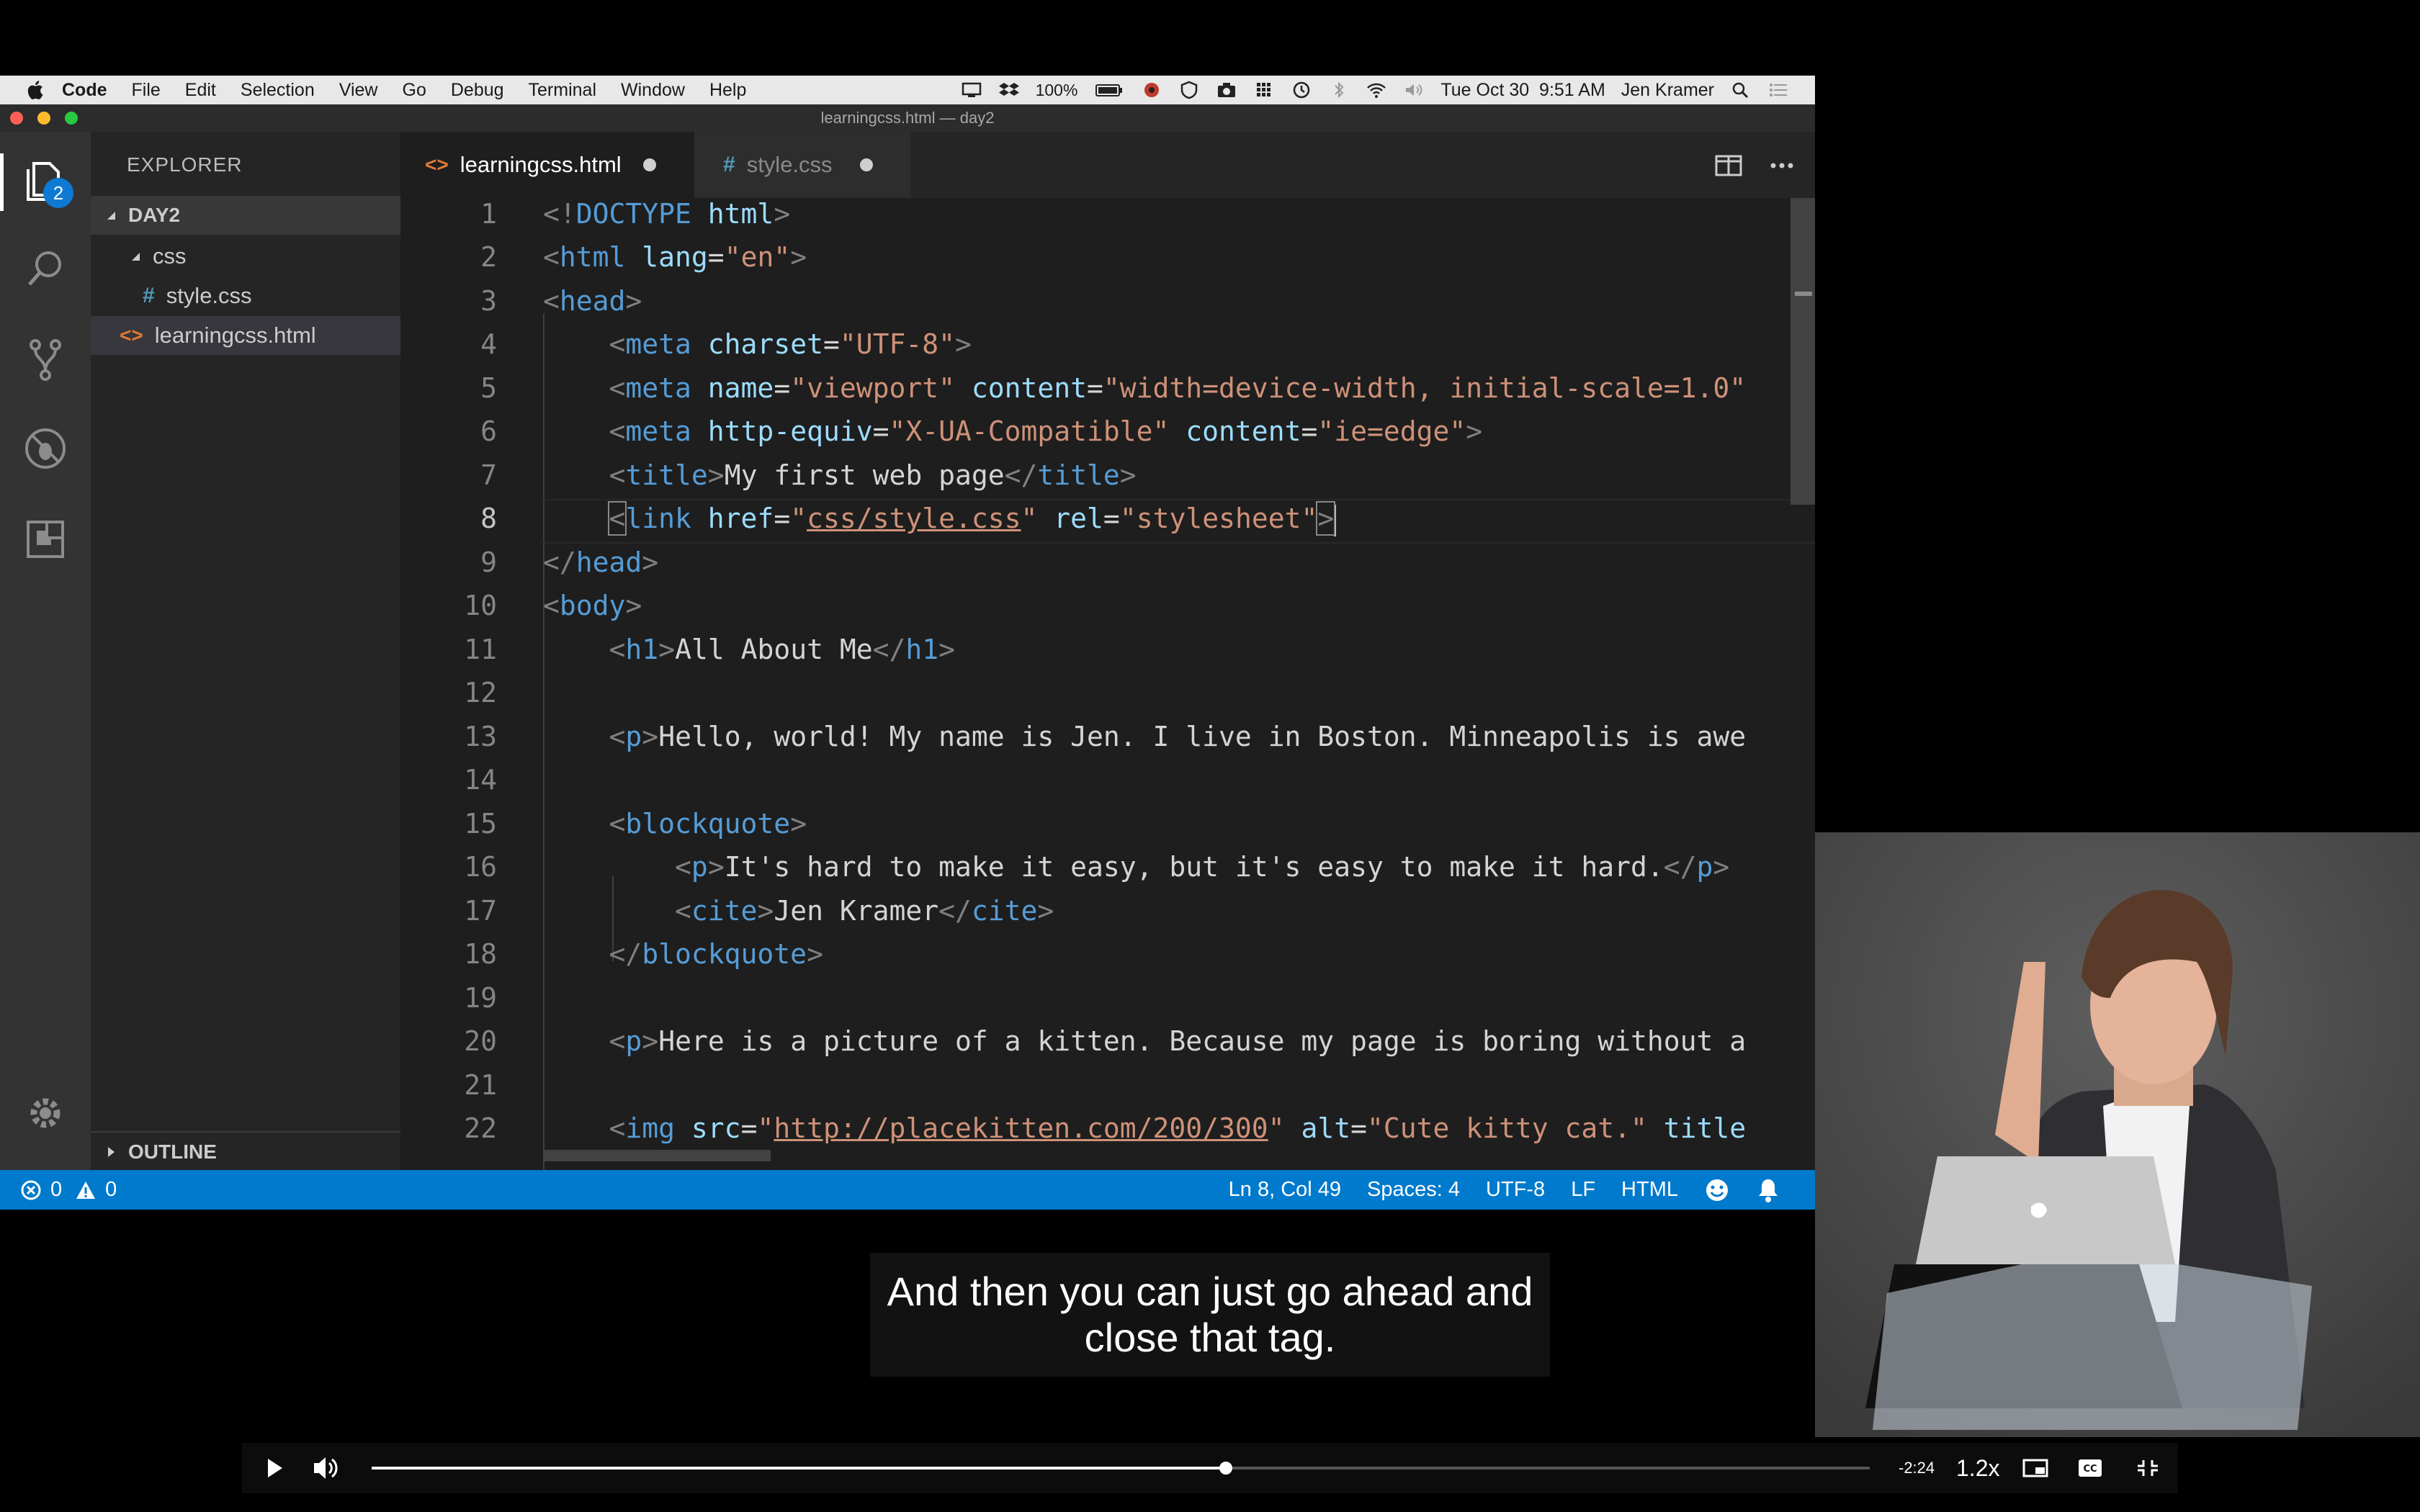 The image size is (2420, 1512). I want to click on error-count: 0, so click(56, 1190).